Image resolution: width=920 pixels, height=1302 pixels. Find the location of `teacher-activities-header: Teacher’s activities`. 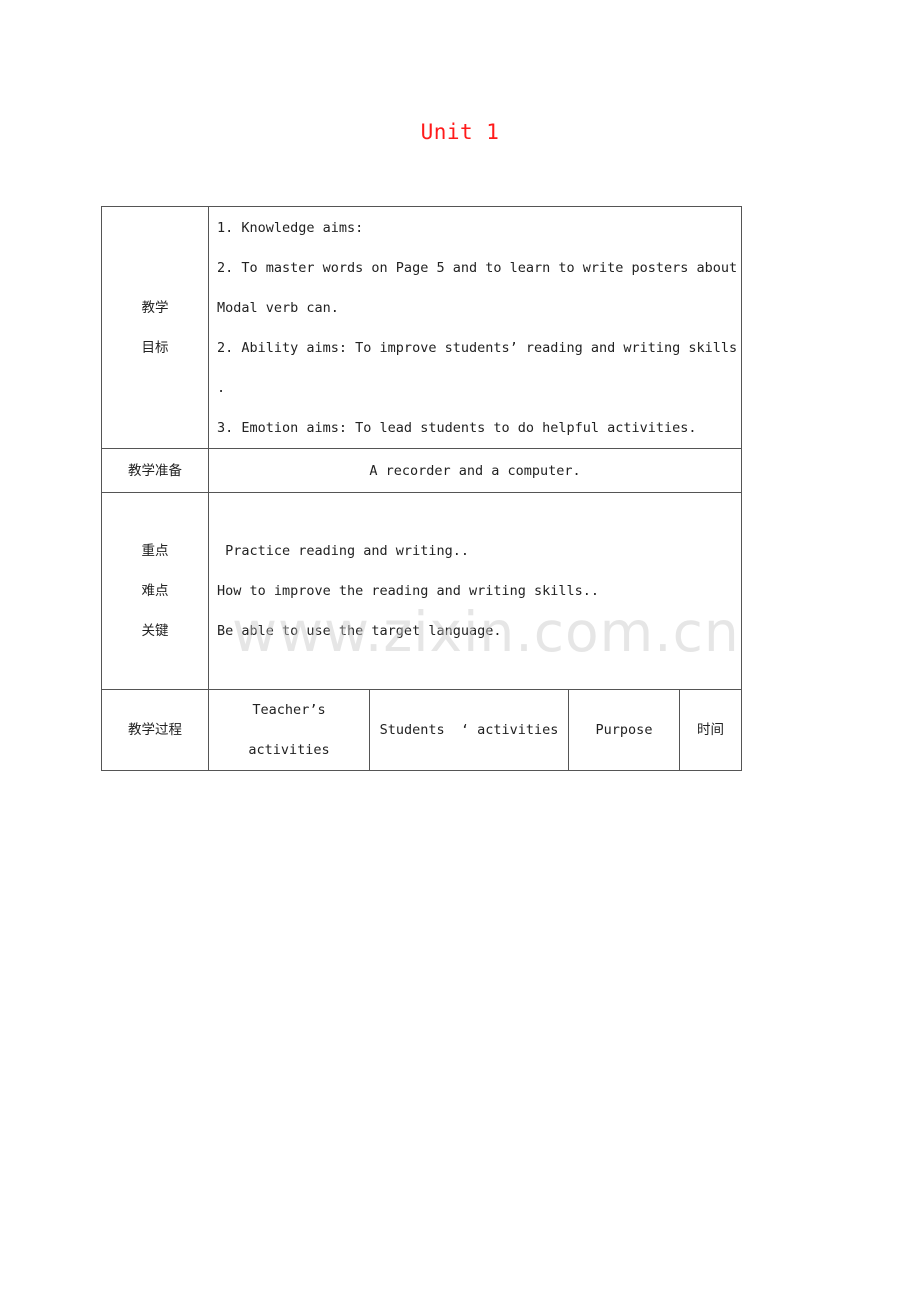

teacher-activities-header: Teacher’s activities is located at coordinates (289, 730).